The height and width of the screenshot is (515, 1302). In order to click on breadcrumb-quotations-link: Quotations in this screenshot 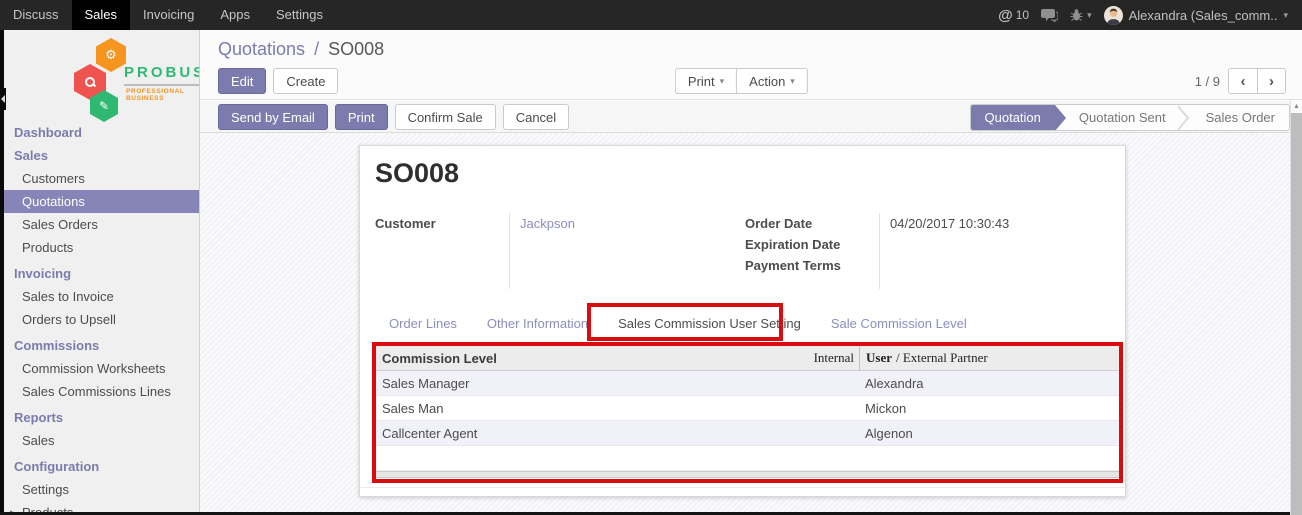, I will do `click(261, 49)`.